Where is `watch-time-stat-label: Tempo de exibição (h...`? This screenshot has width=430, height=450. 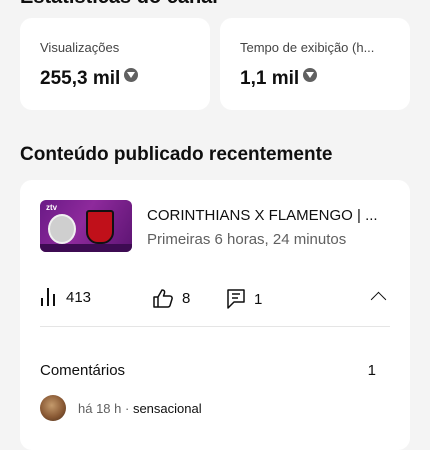 watch-time-stat-label: Tempo de exibição (h... is located at coordinates (307, 47).